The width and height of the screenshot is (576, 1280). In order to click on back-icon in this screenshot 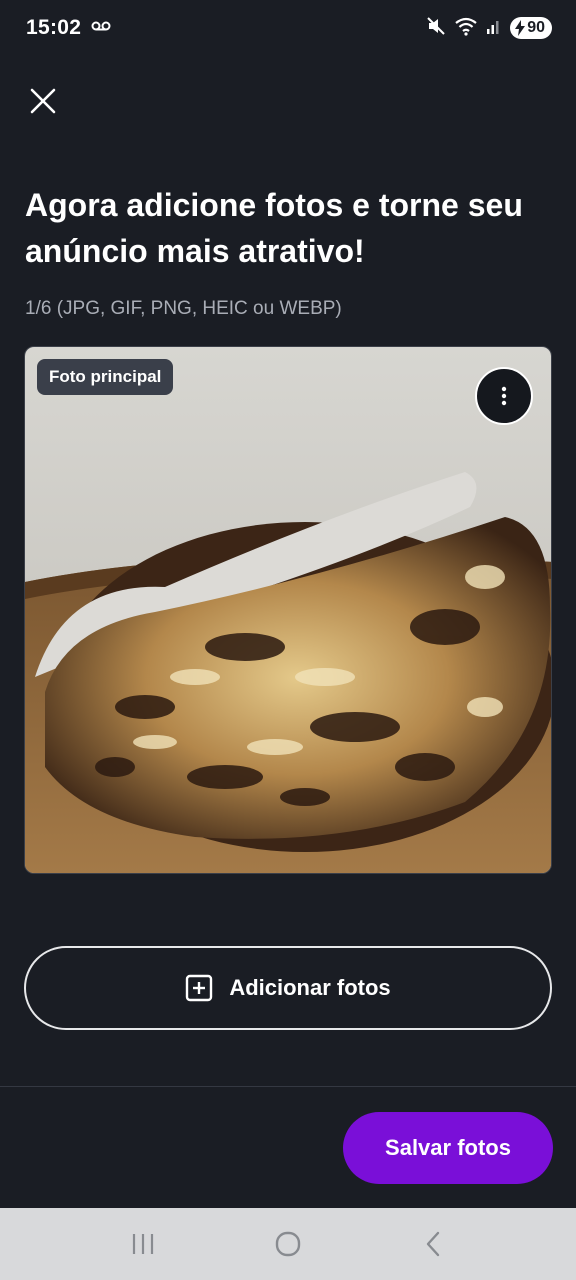, I will do `click(433, 1244)`.